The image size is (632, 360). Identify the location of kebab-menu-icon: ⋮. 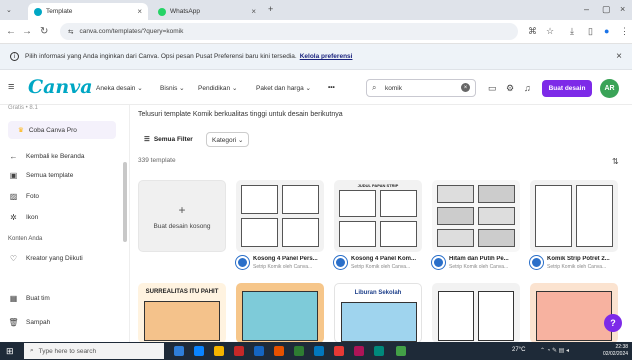
(624, 31).